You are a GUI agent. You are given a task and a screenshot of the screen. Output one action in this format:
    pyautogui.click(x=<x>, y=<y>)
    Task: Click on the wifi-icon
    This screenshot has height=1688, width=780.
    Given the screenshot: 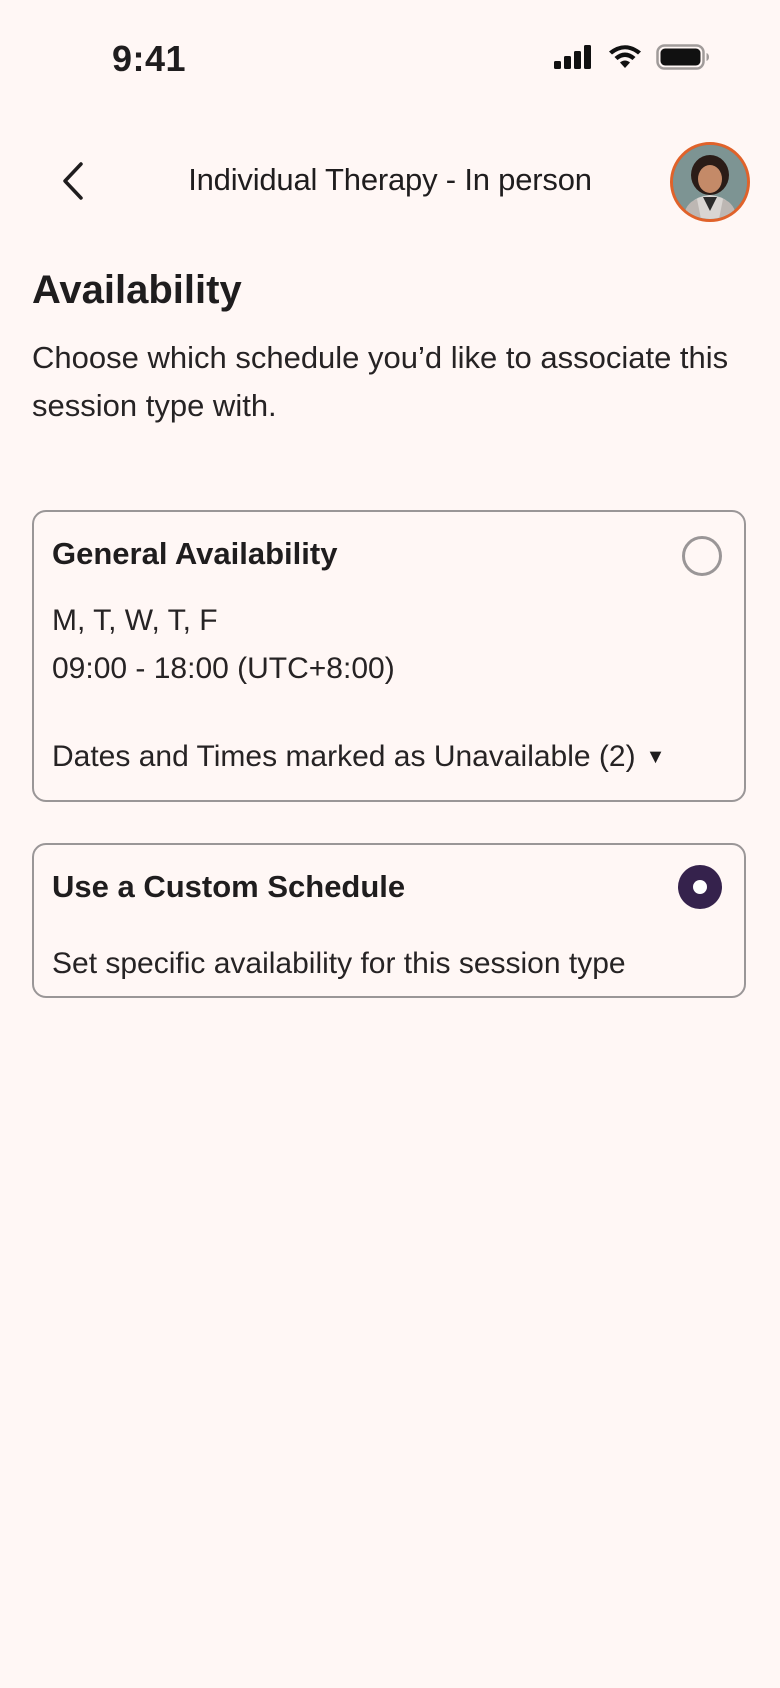 What is the action you would take?
    pyautogui.click(x=625, y=56)
    